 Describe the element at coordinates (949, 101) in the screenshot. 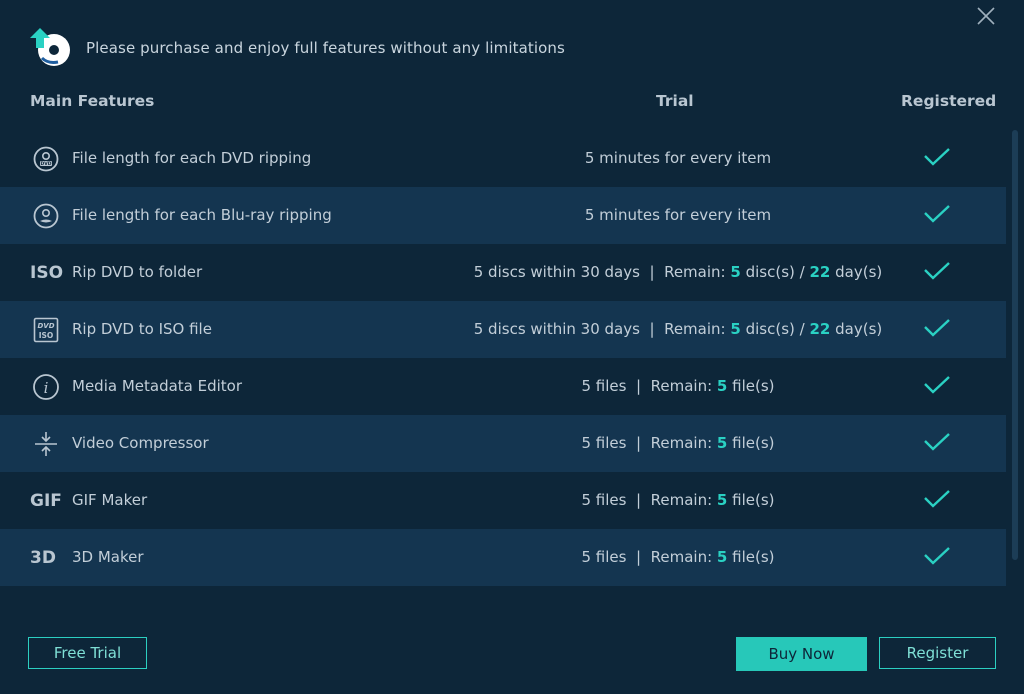

I see `column-registered: Registered` at that location.